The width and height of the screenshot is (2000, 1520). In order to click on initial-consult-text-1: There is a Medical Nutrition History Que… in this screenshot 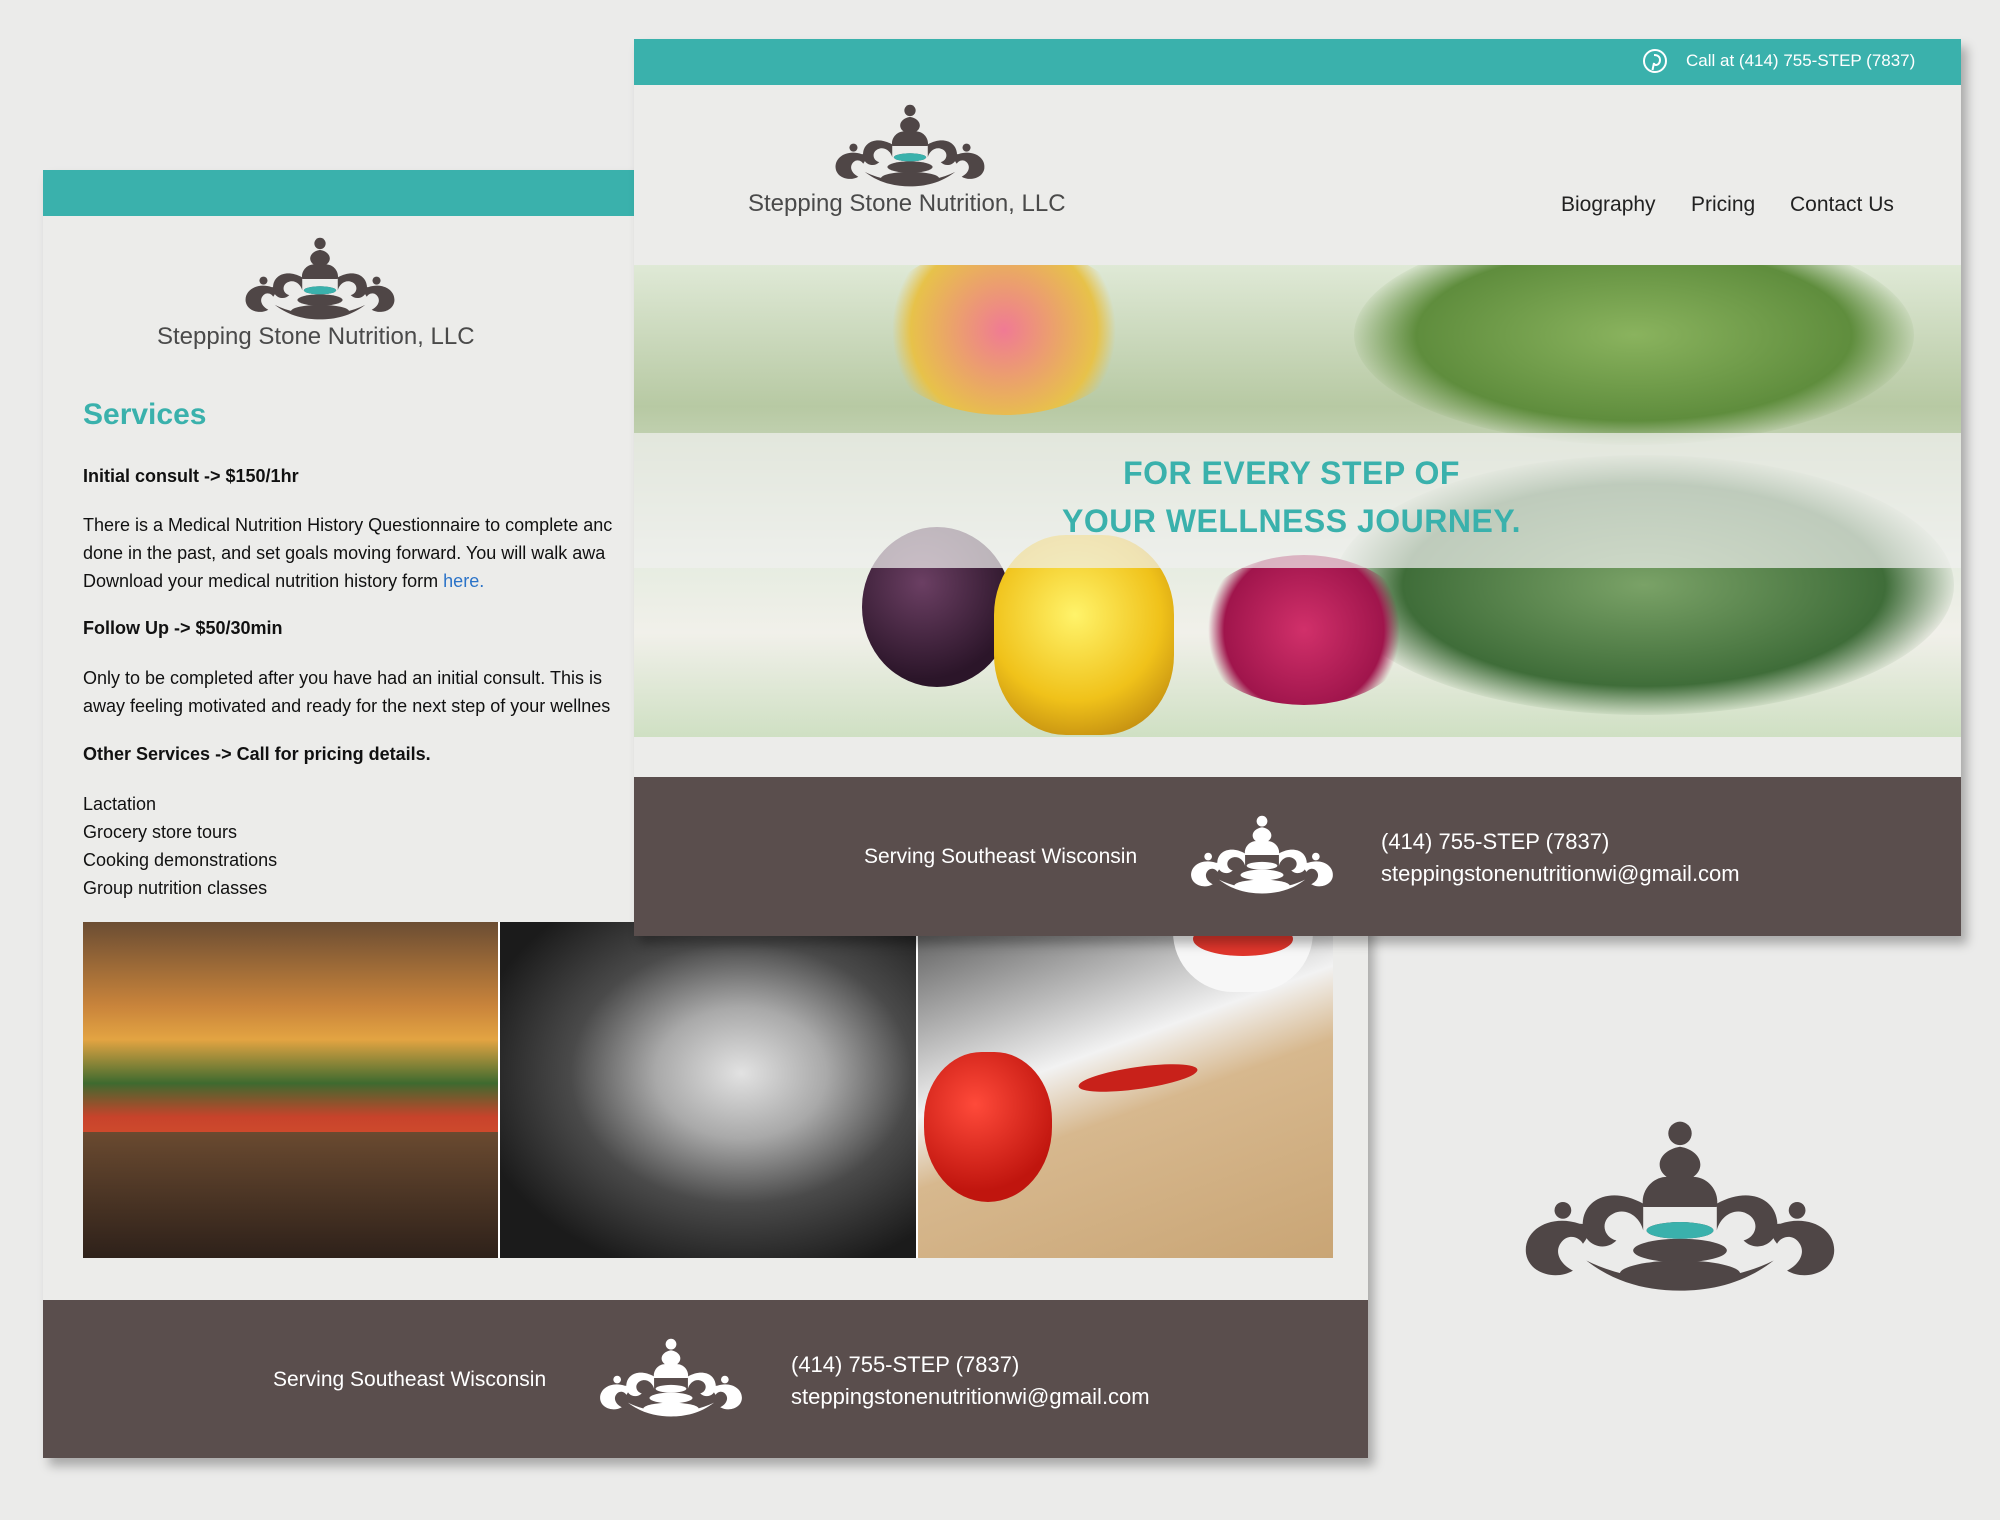, I will do `click(348, 525)`.